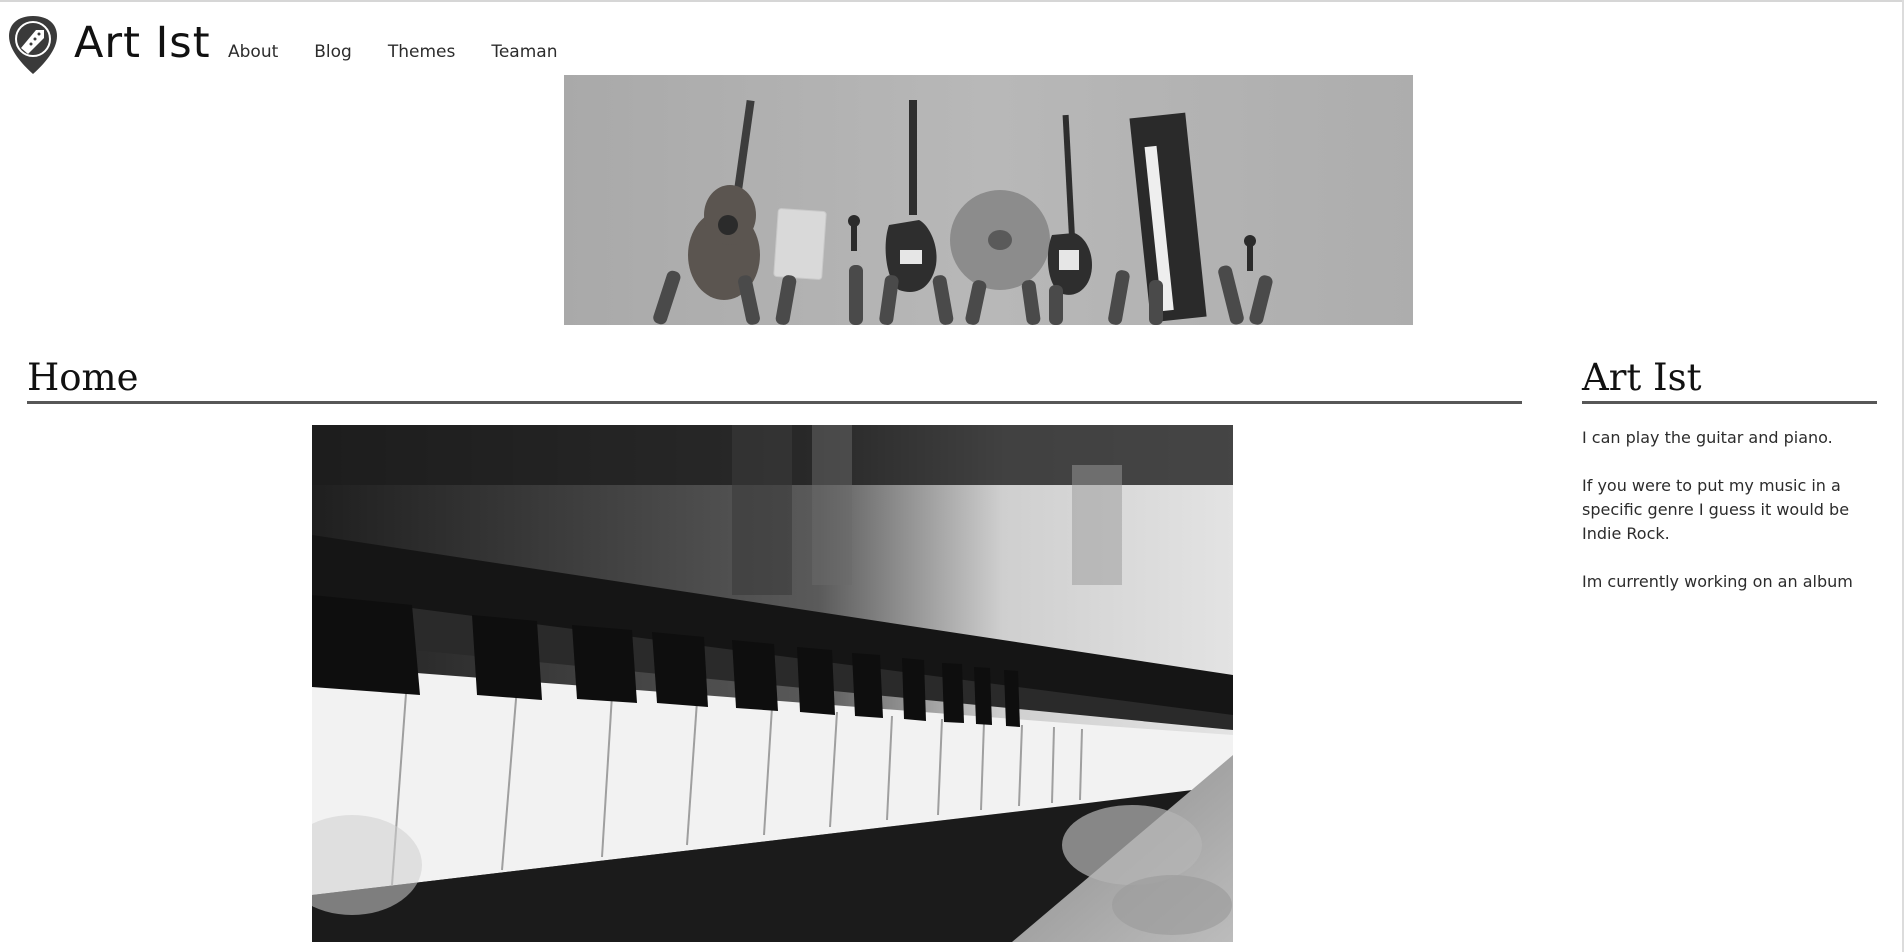  What do you see at coordinates (1717, 581) in the screenshot?
I see `sidebar-paragraph: Im currently working on an album` at bounding box center [1717, 581].